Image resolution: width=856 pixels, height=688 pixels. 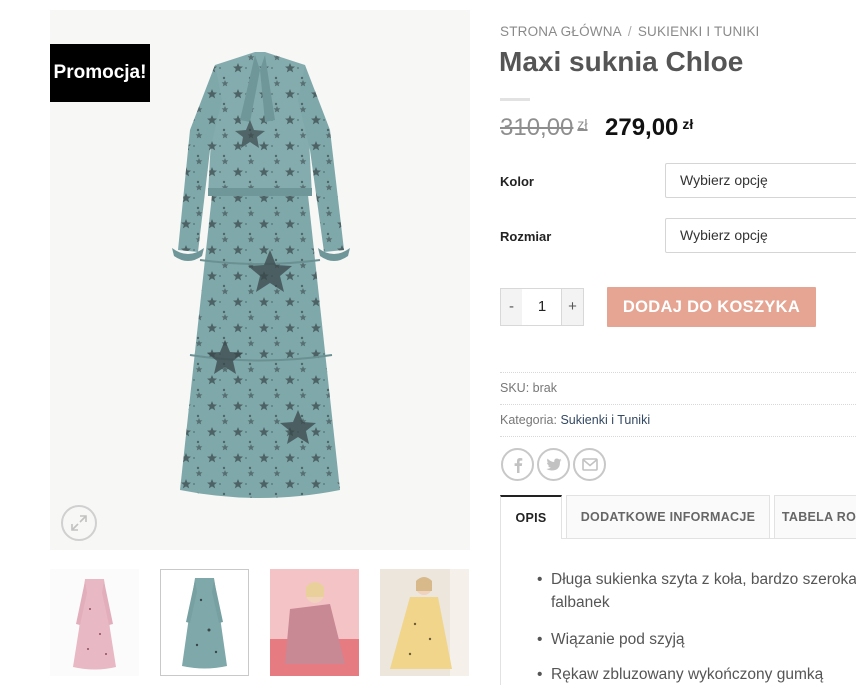 I want to click on share-facebook-button, so click(x=517, y=464).